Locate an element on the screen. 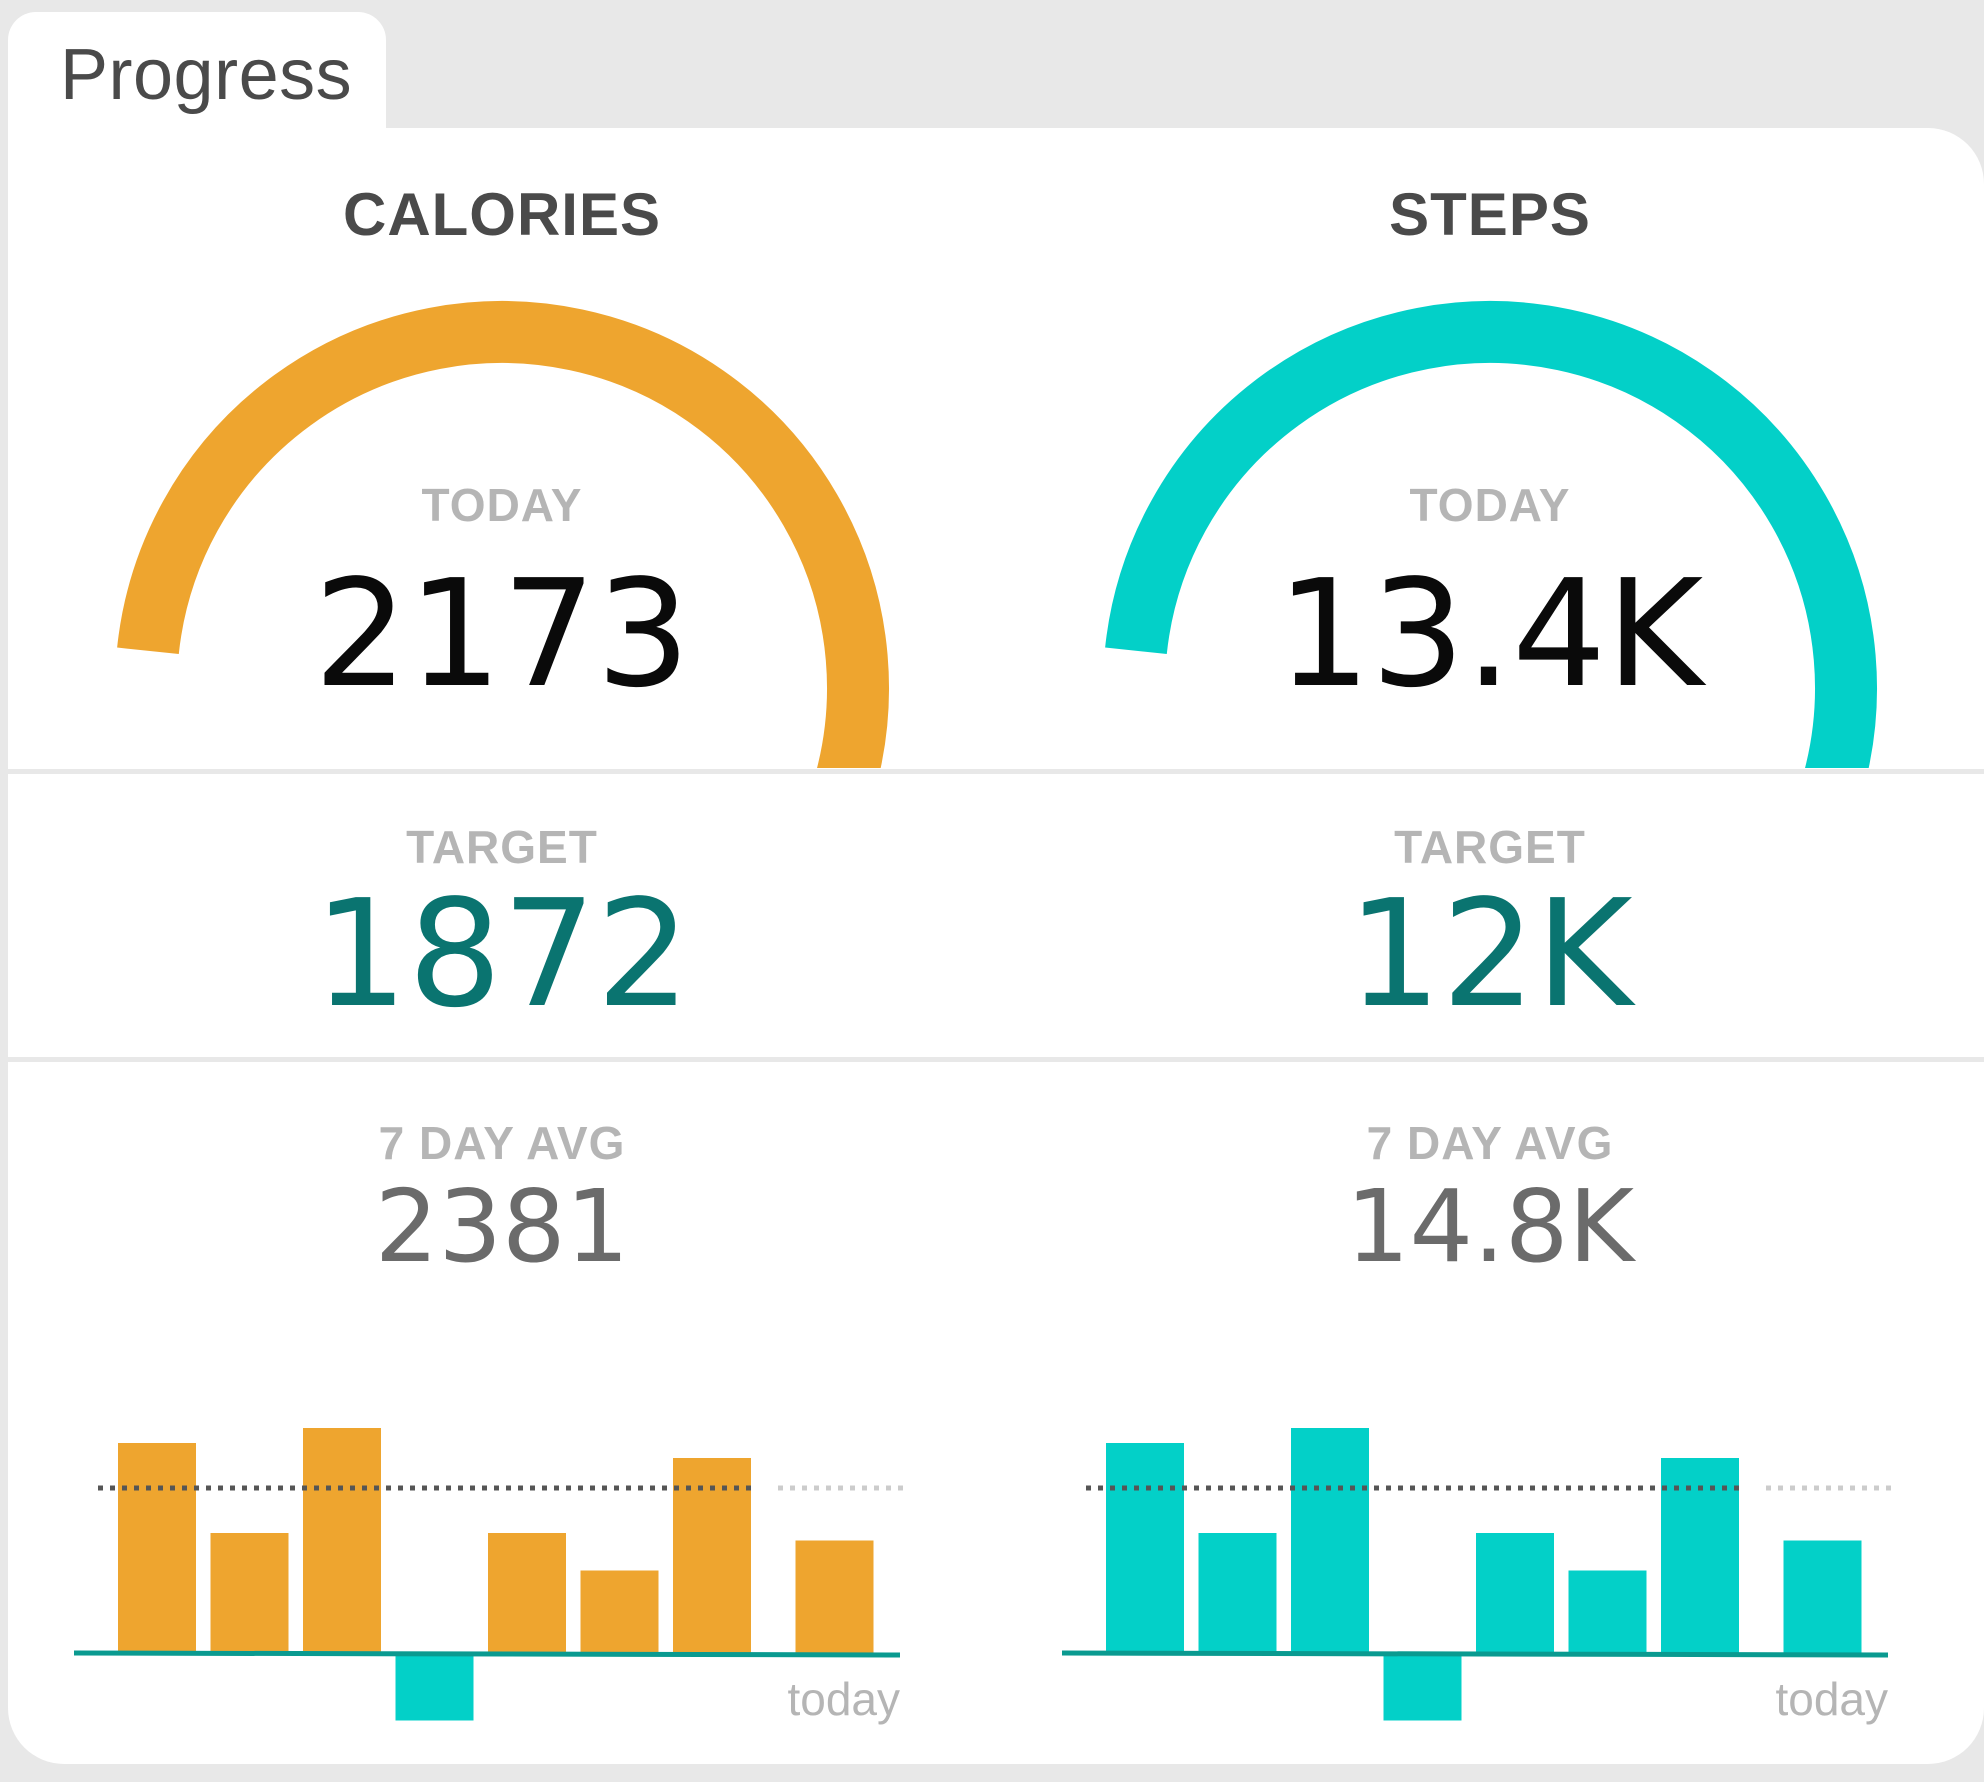 The width and height of the screenshot is (1984, 1782). target-value: 1872 is located at coordinates (502, 954).